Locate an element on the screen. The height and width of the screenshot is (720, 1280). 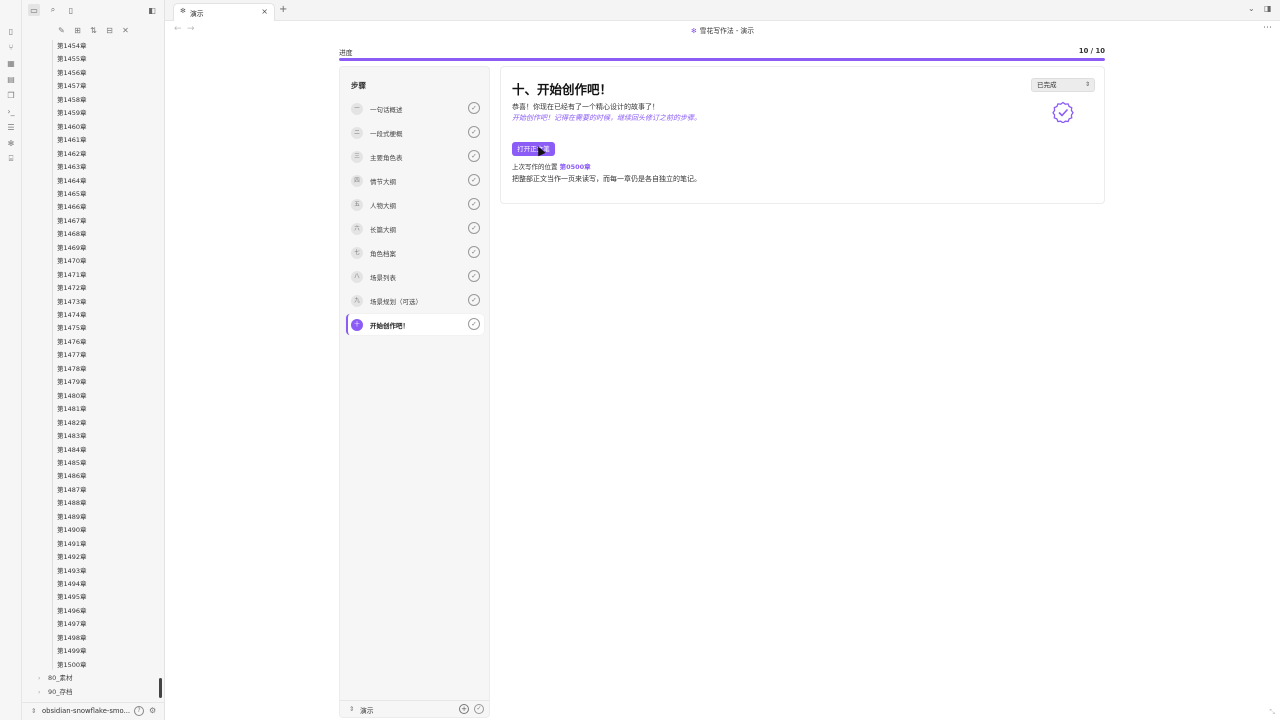
step-item: 一一句话概述 ✓ is located at coordinates (415, 108).